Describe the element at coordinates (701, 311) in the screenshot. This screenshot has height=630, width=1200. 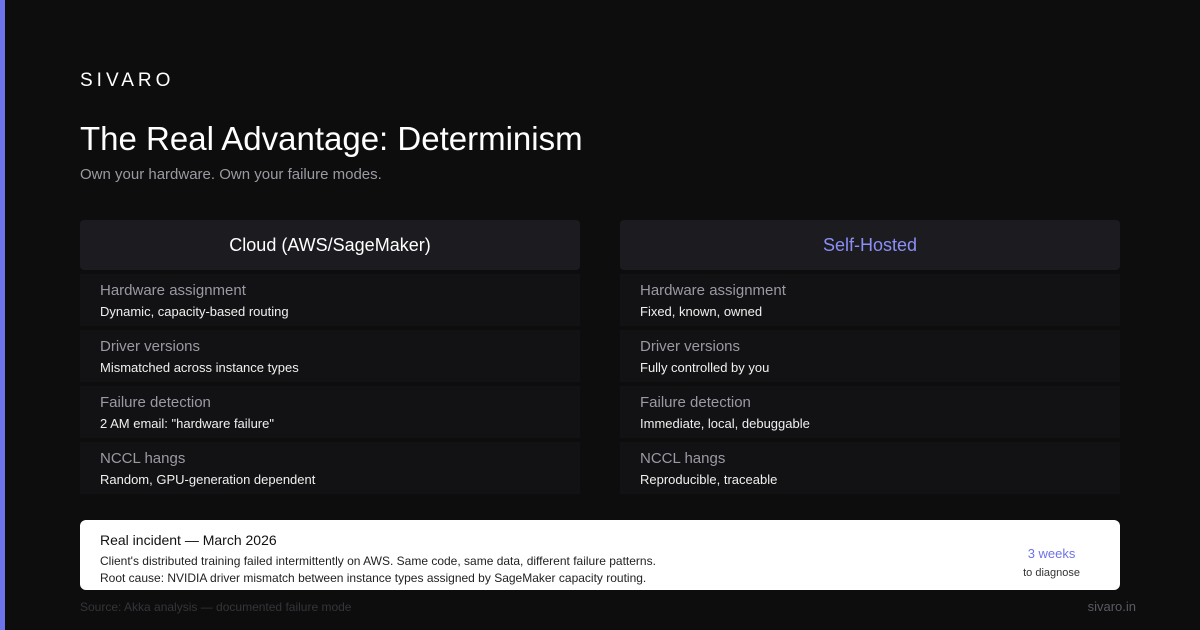
I see `row-value: Fixed, known, owned` at that location.